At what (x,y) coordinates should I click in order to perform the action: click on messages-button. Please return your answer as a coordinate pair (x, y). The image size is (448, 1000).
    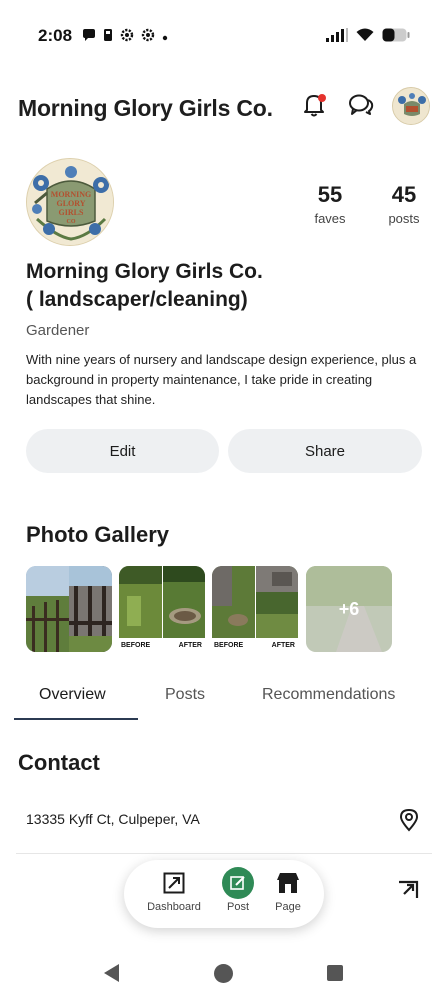
    Looking at the image, I should click on (361, 107).